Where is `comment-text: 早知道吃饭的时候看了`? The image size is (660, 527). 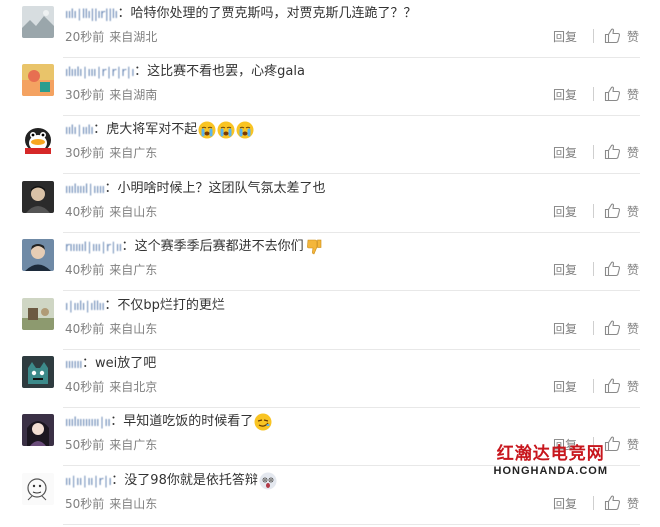 comment-text: 早知道吃饭的时候看了 is located at coordinates (188, 421).